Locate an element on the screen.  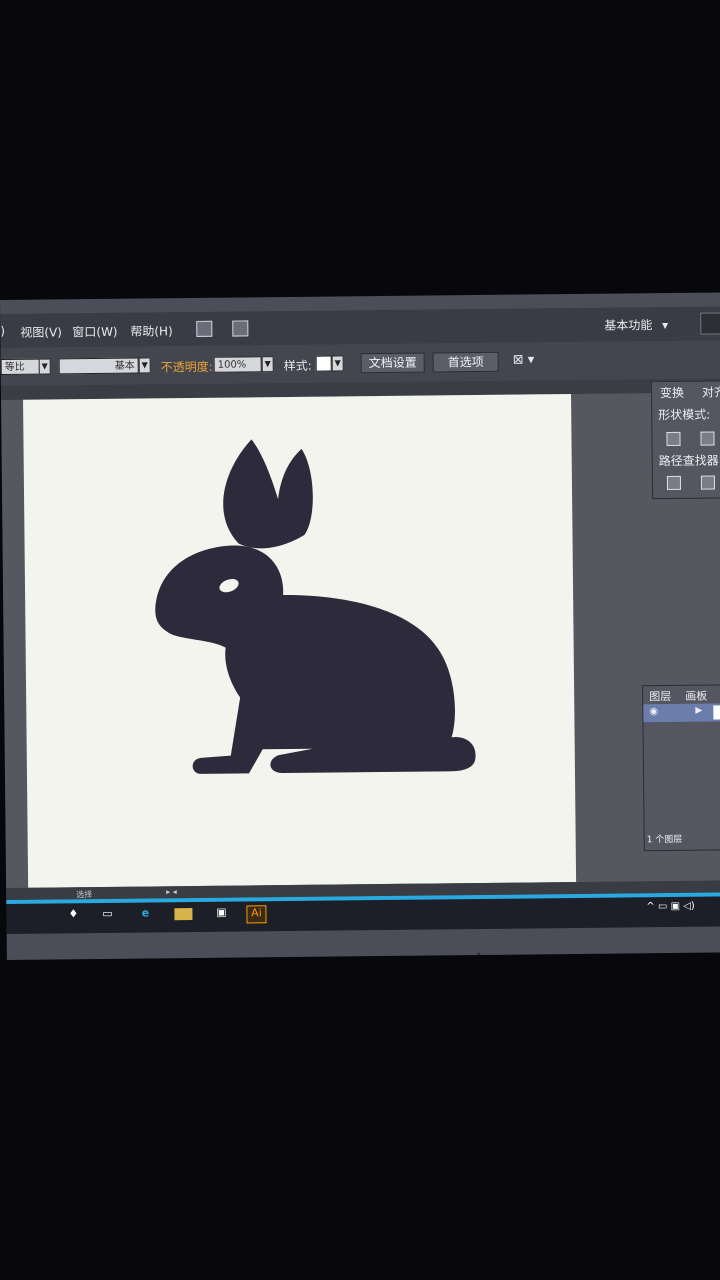
arrange-documents-icon is located at coordinates (240, 328).